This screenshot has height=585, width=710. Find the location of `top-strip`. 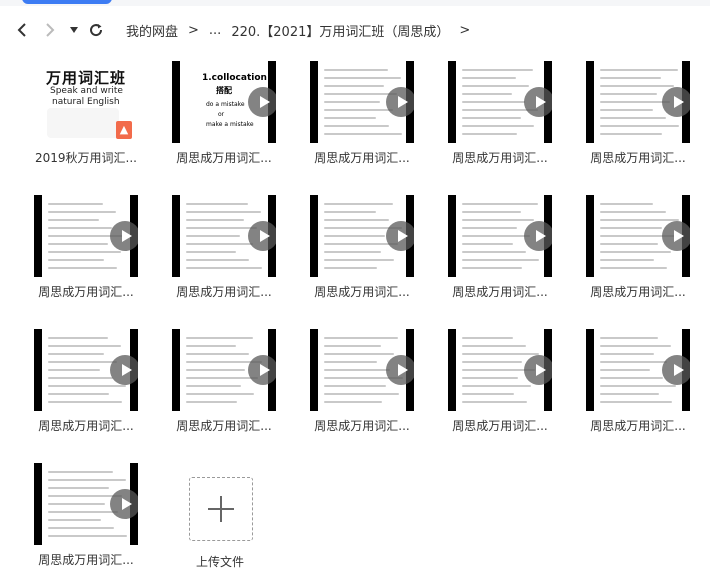

top-strip is located at coordinates (355, 3).